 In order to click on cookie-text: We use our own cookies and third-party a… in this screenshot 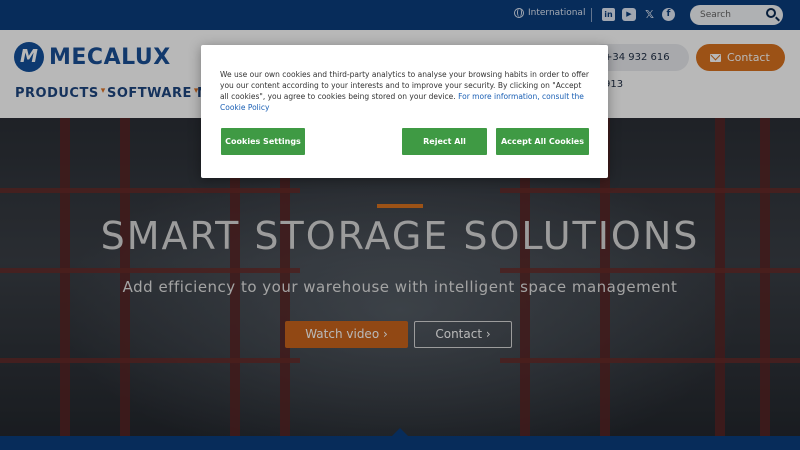, I will do `click(406, 91)`.